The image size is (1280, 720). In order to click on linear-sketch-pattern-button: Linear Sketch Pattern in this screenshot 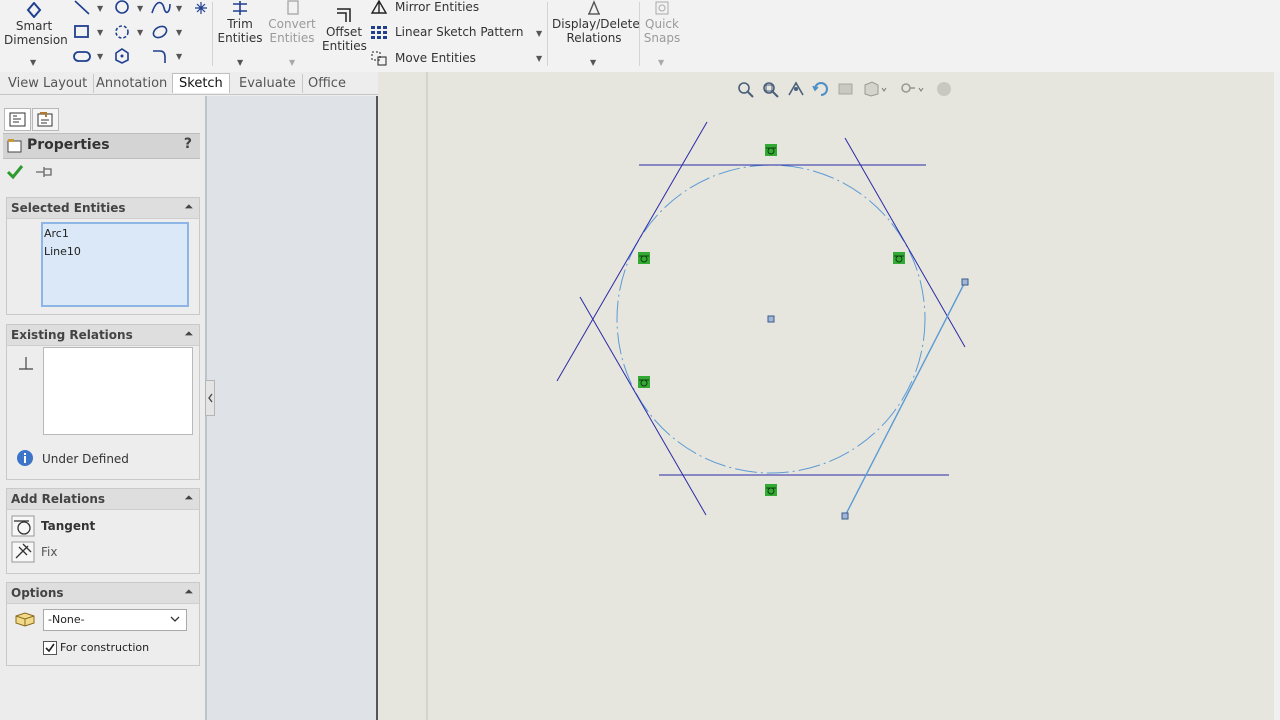, I will do `click(447, 32)`.